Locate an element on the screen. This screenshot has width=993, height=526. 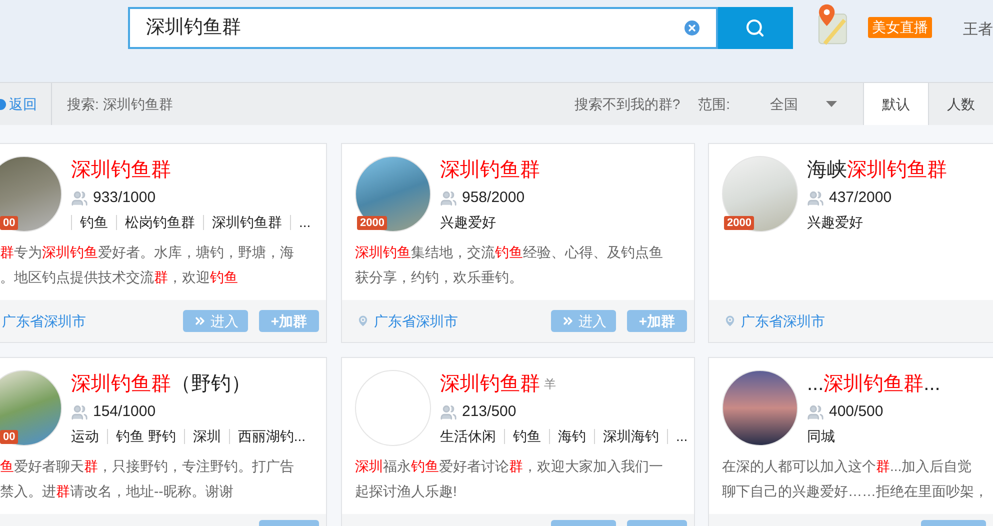
group-tag: 钓鱼 野钓 is located at coordinates (146, 436).